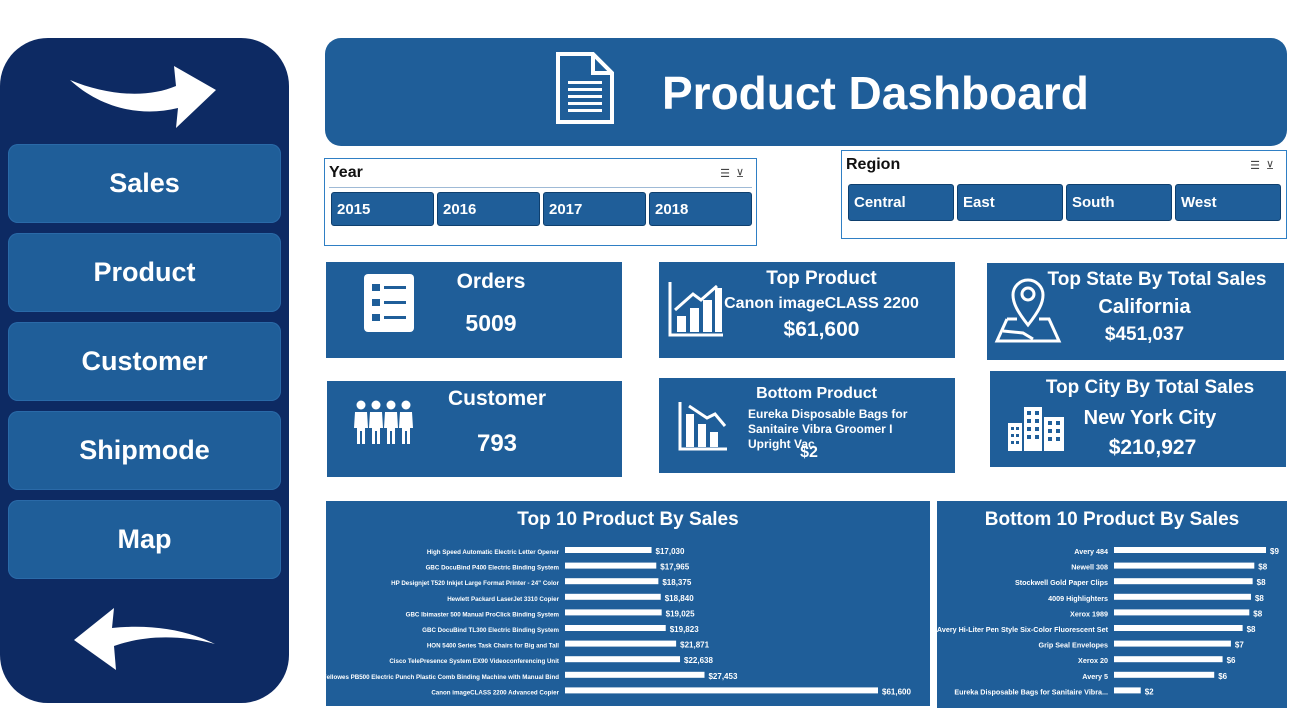  I want to click on bar-category-label: Avery 484, so click(1091, 551).